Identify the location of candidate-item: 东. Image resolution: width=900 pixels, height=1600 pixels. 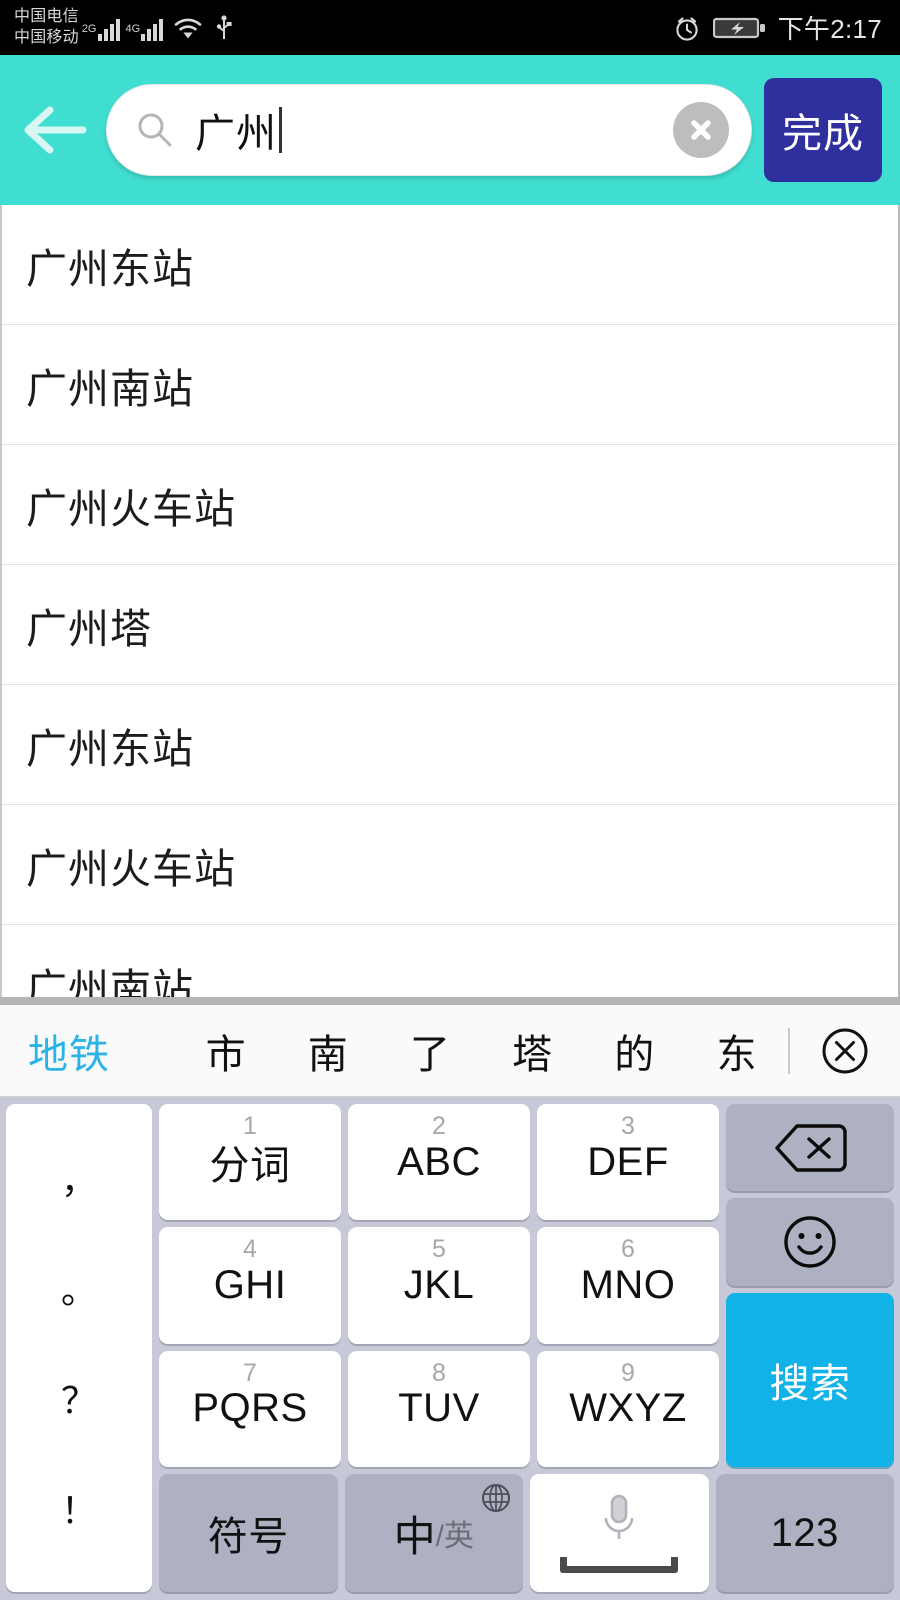
(737, 1051).